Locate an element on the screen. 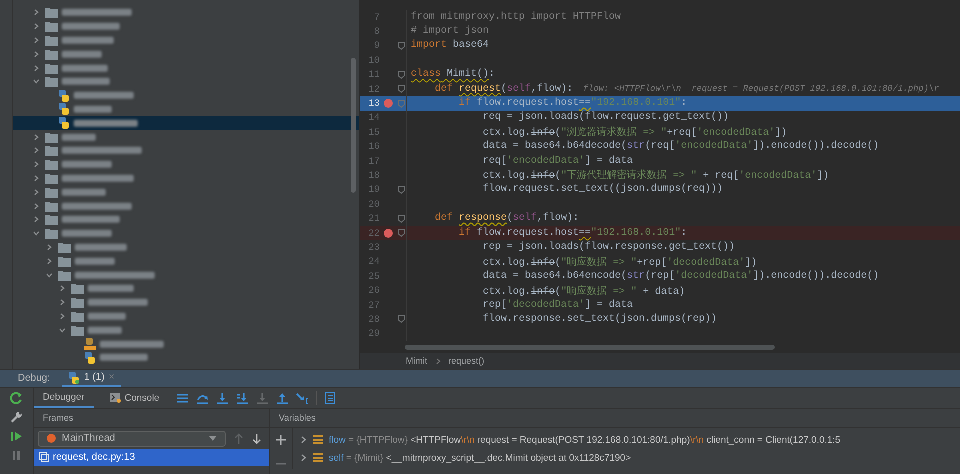 The width and height of the screenshot is (960, 474). breadcrumb: Mimit is located at coordinates (417, 361).